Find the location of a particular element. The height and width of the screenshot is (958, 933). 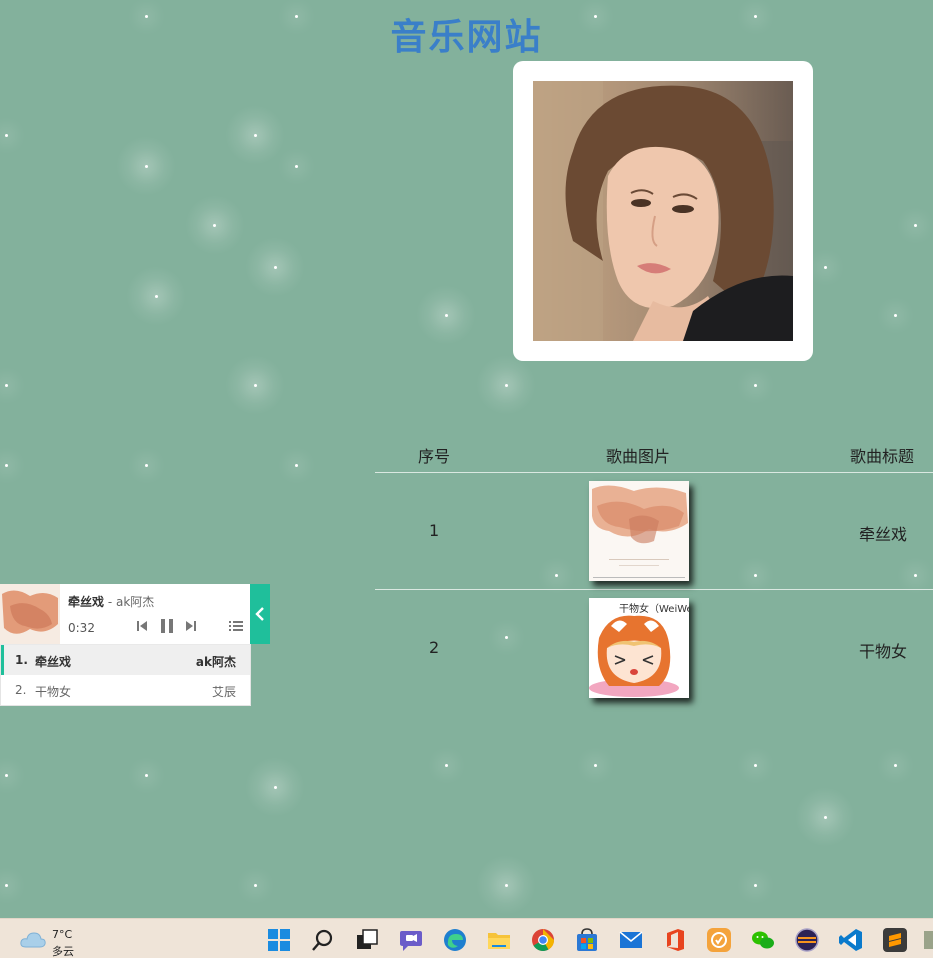

row-title: 干物女 is located at coordinates (883, 650).